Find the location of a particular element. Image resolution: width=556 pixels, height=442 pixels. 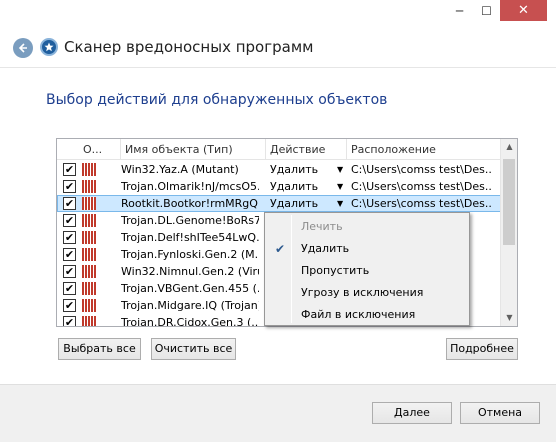

object-name: Win32.Nimnul.Gen.2 (Virus) is located at coordinates (190, 271).